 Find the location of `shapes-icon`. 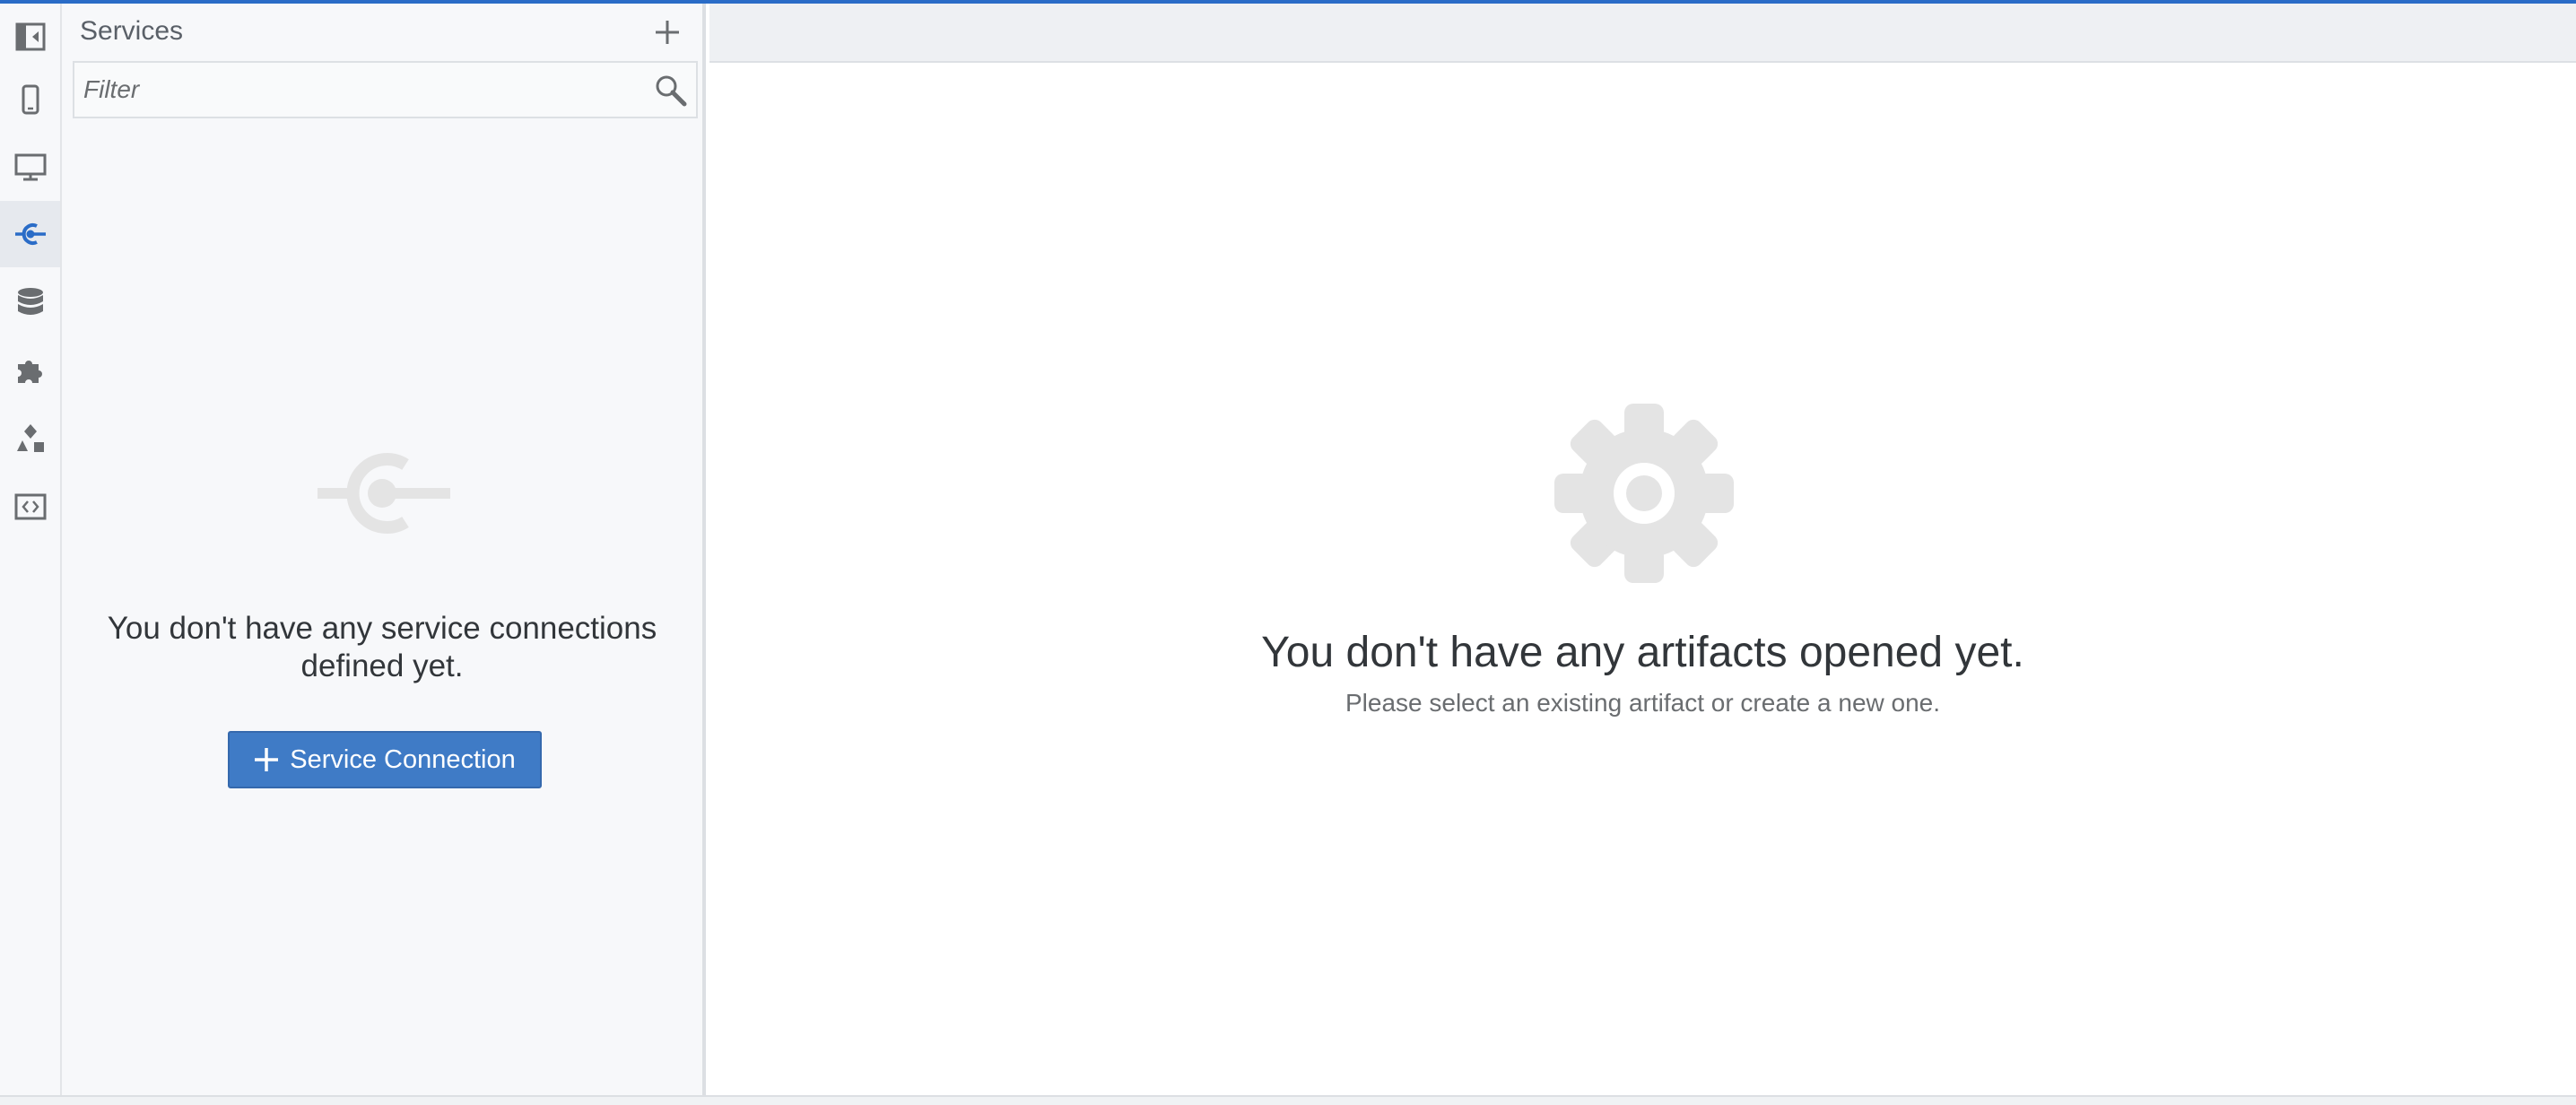

shapes-icon is located at coordinates (30, 438).